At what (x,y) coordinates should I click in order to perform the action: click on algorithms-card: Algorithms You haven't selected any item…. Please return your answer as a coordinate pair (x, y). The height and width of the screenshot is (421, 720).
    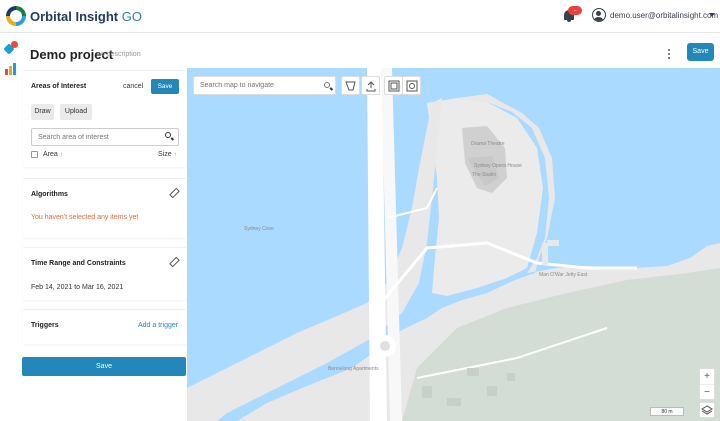
    Looking at the image, I should click on (104, 208).